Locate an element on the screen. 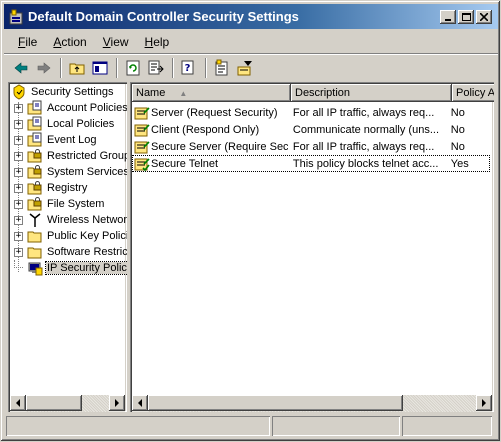 The width and height of the screenshot is (501, 442). filter-button is located at coordinates (245, 68).